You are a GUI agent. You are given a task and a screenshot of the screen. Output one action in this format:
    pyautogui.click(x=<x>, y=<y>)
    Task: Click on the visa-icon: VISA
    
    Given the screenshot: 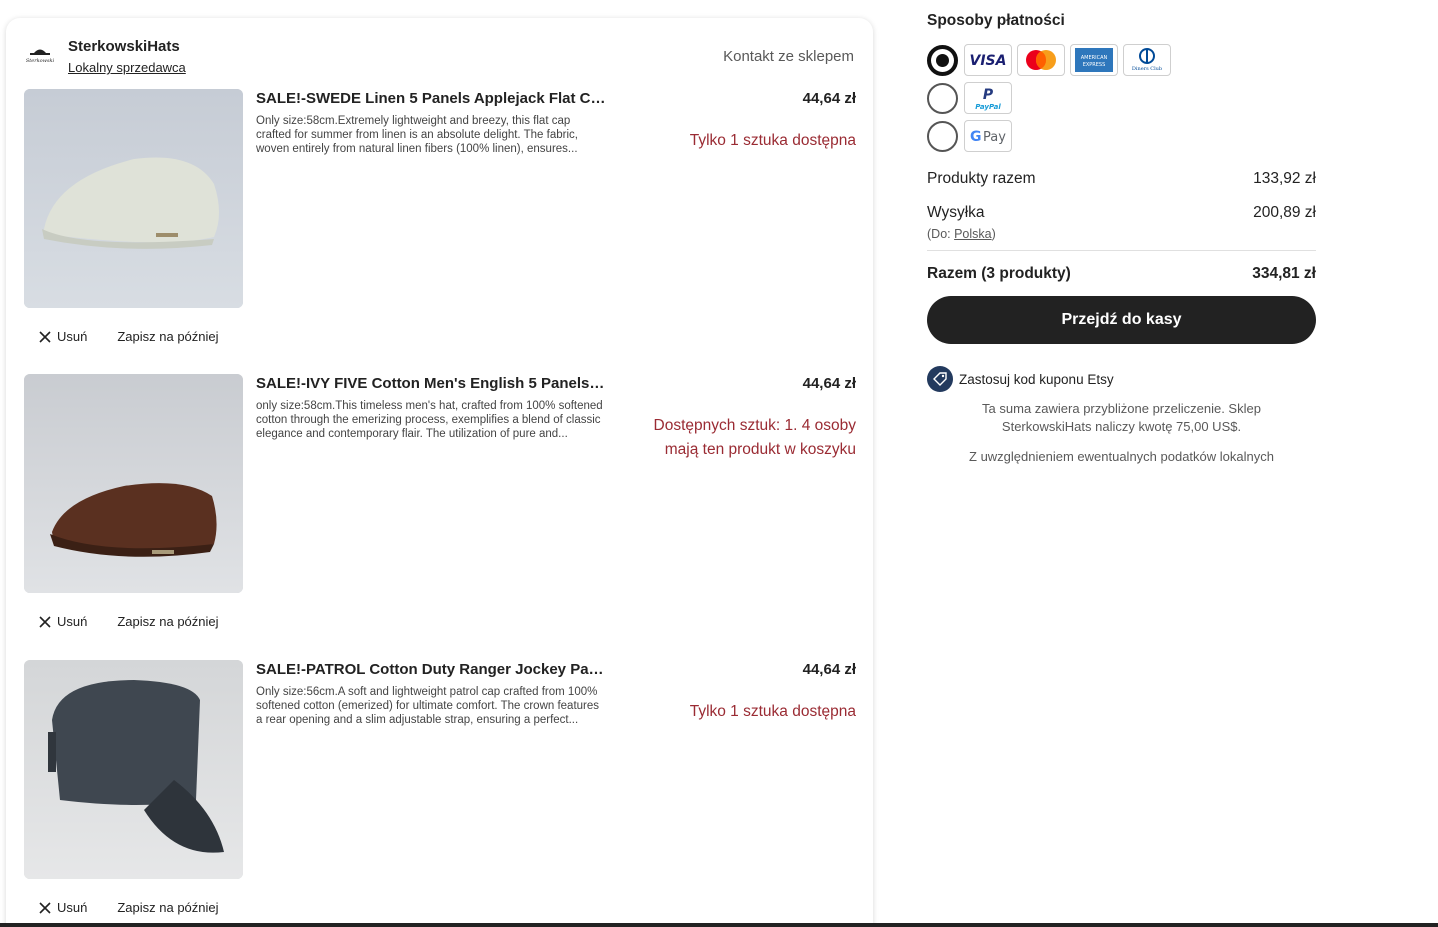 What is the action you would take?
    pyautogui.click(x=988, y=60)
    